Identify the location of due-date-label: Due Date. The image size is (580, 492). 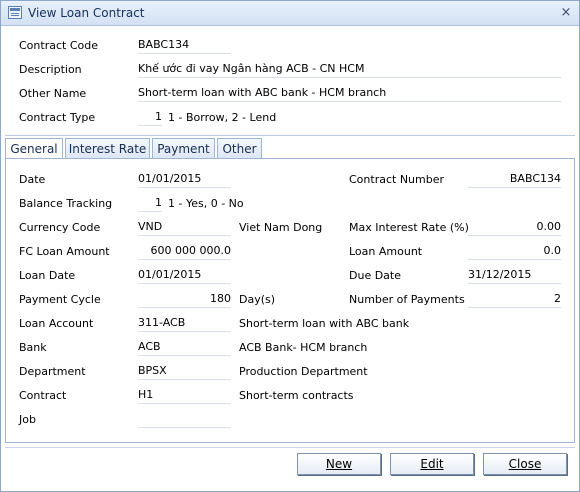
(375, 275).